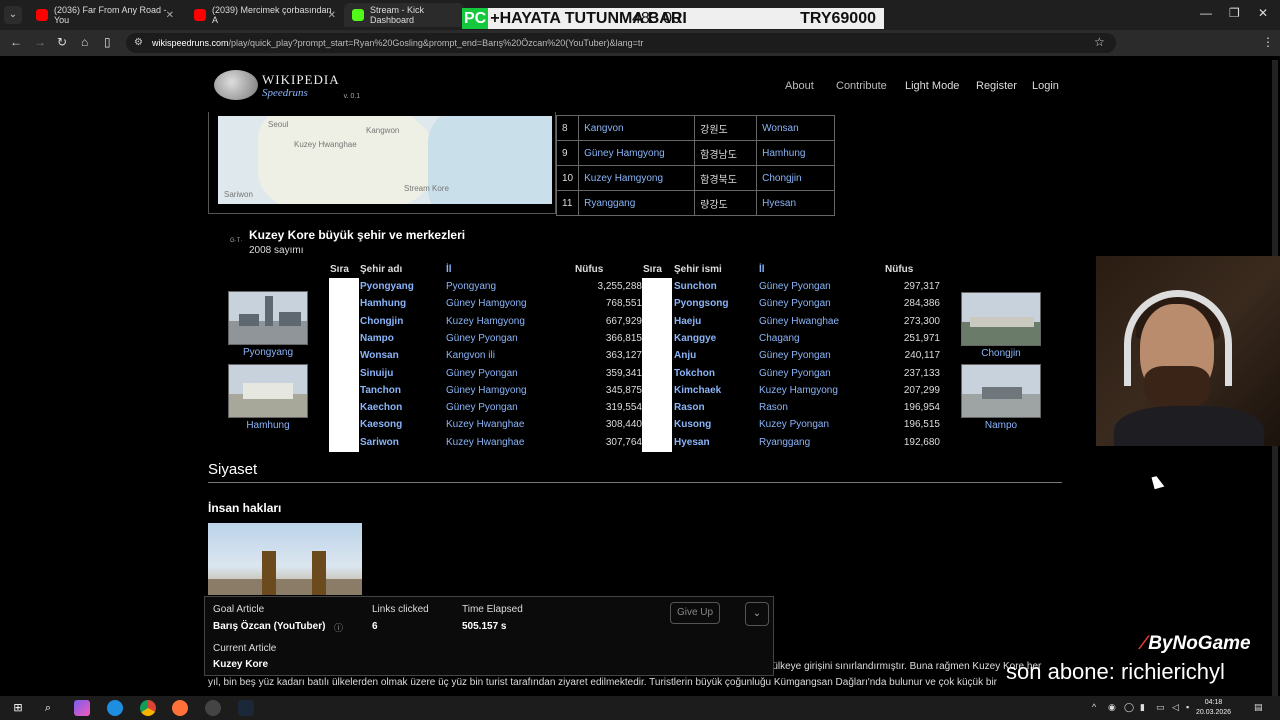  Describe the element at coordinates (757, 614) in the screenshot. I see `chevron-down-icon: ⌄` at that location.